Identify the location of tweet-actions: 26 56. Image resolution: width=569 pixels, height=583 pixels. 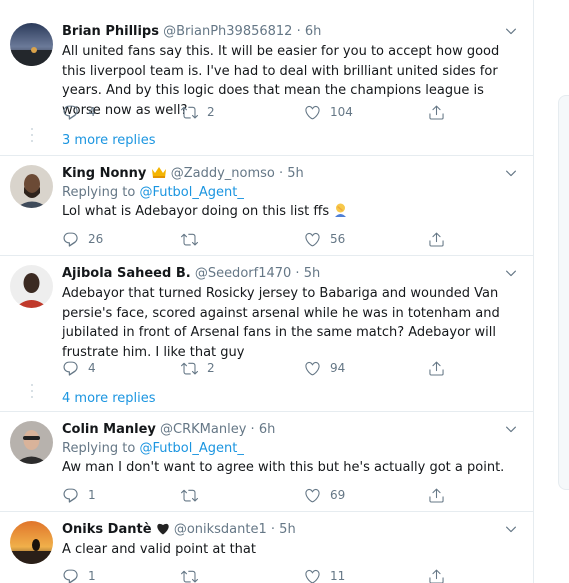
(282, 239).